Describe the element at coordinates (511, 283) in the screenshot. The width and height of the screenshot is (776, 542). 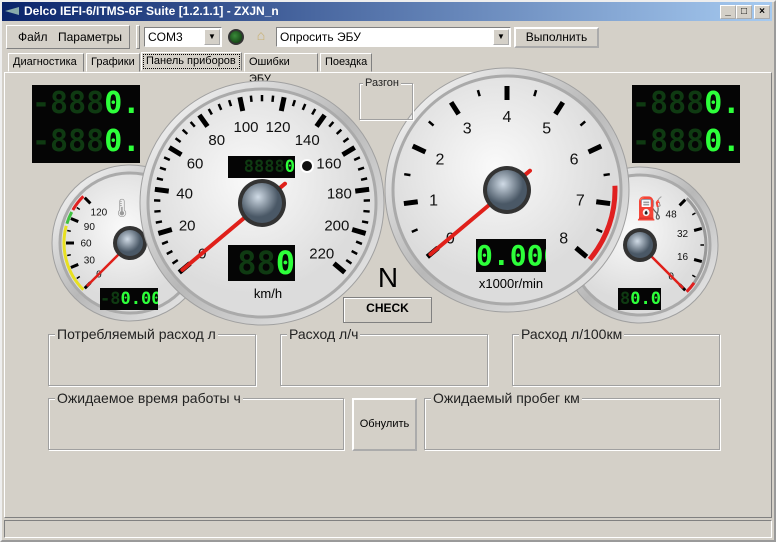
I see `rpm-unit: x1000r/min` at that location.